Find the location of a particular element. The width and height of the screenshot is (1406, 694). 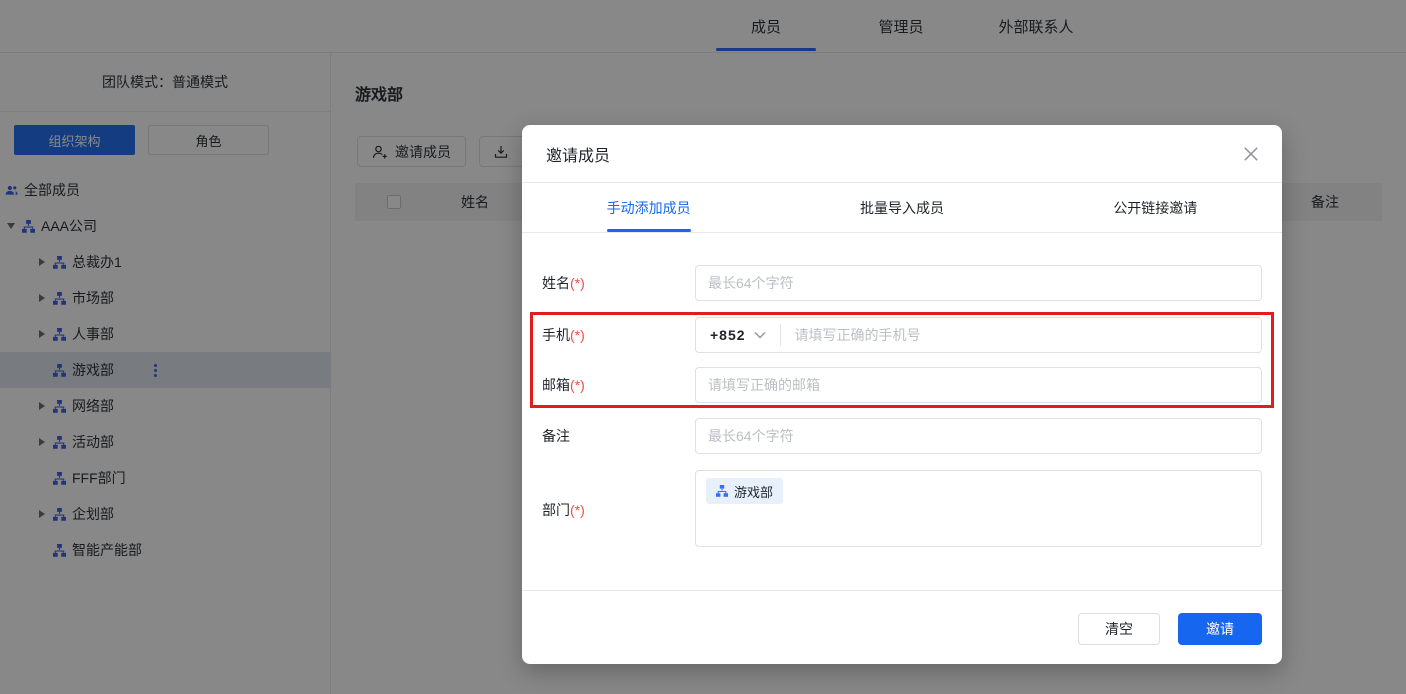

department-picker: 游戏部 is located at coordinates (978, 508).